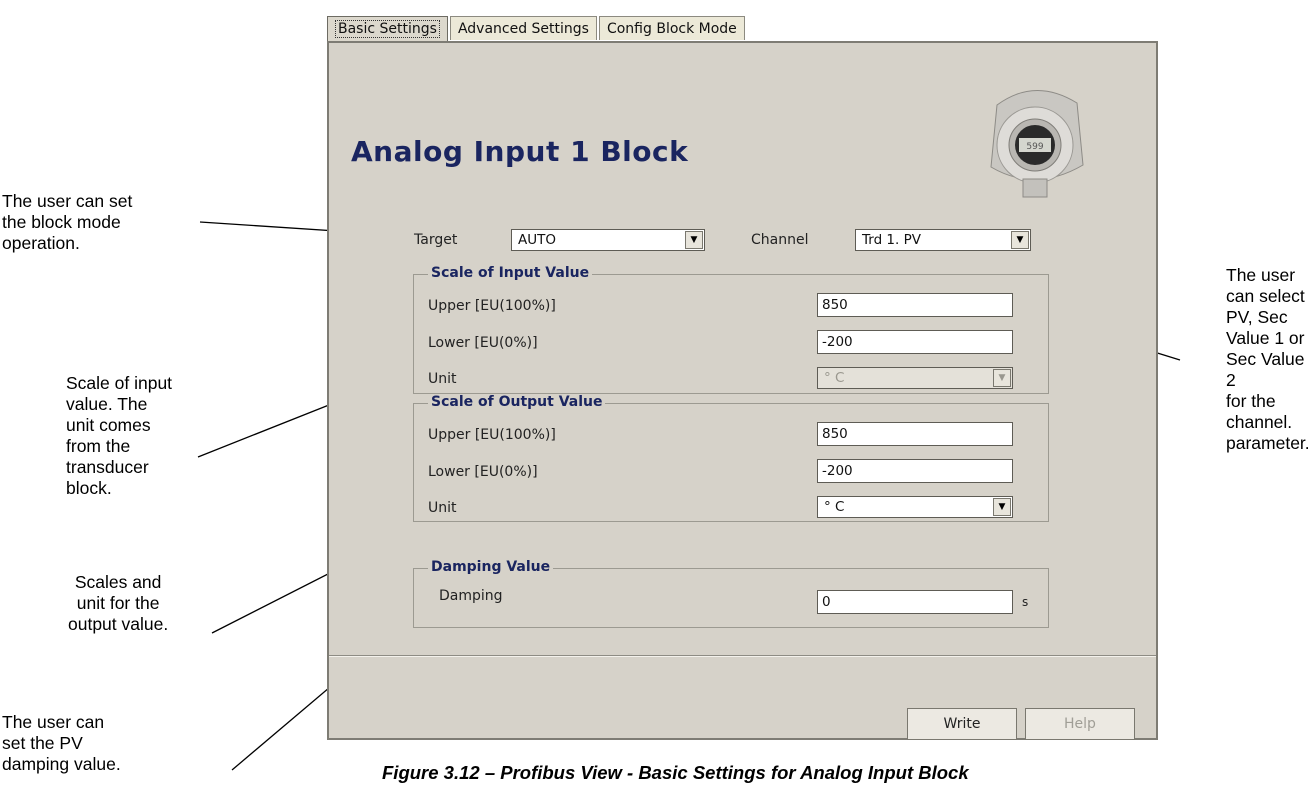  Describe the element at coordinates (492, 306) in the screenshot. I see `input-upper-label: Upper [EU(100%)]` at that location.